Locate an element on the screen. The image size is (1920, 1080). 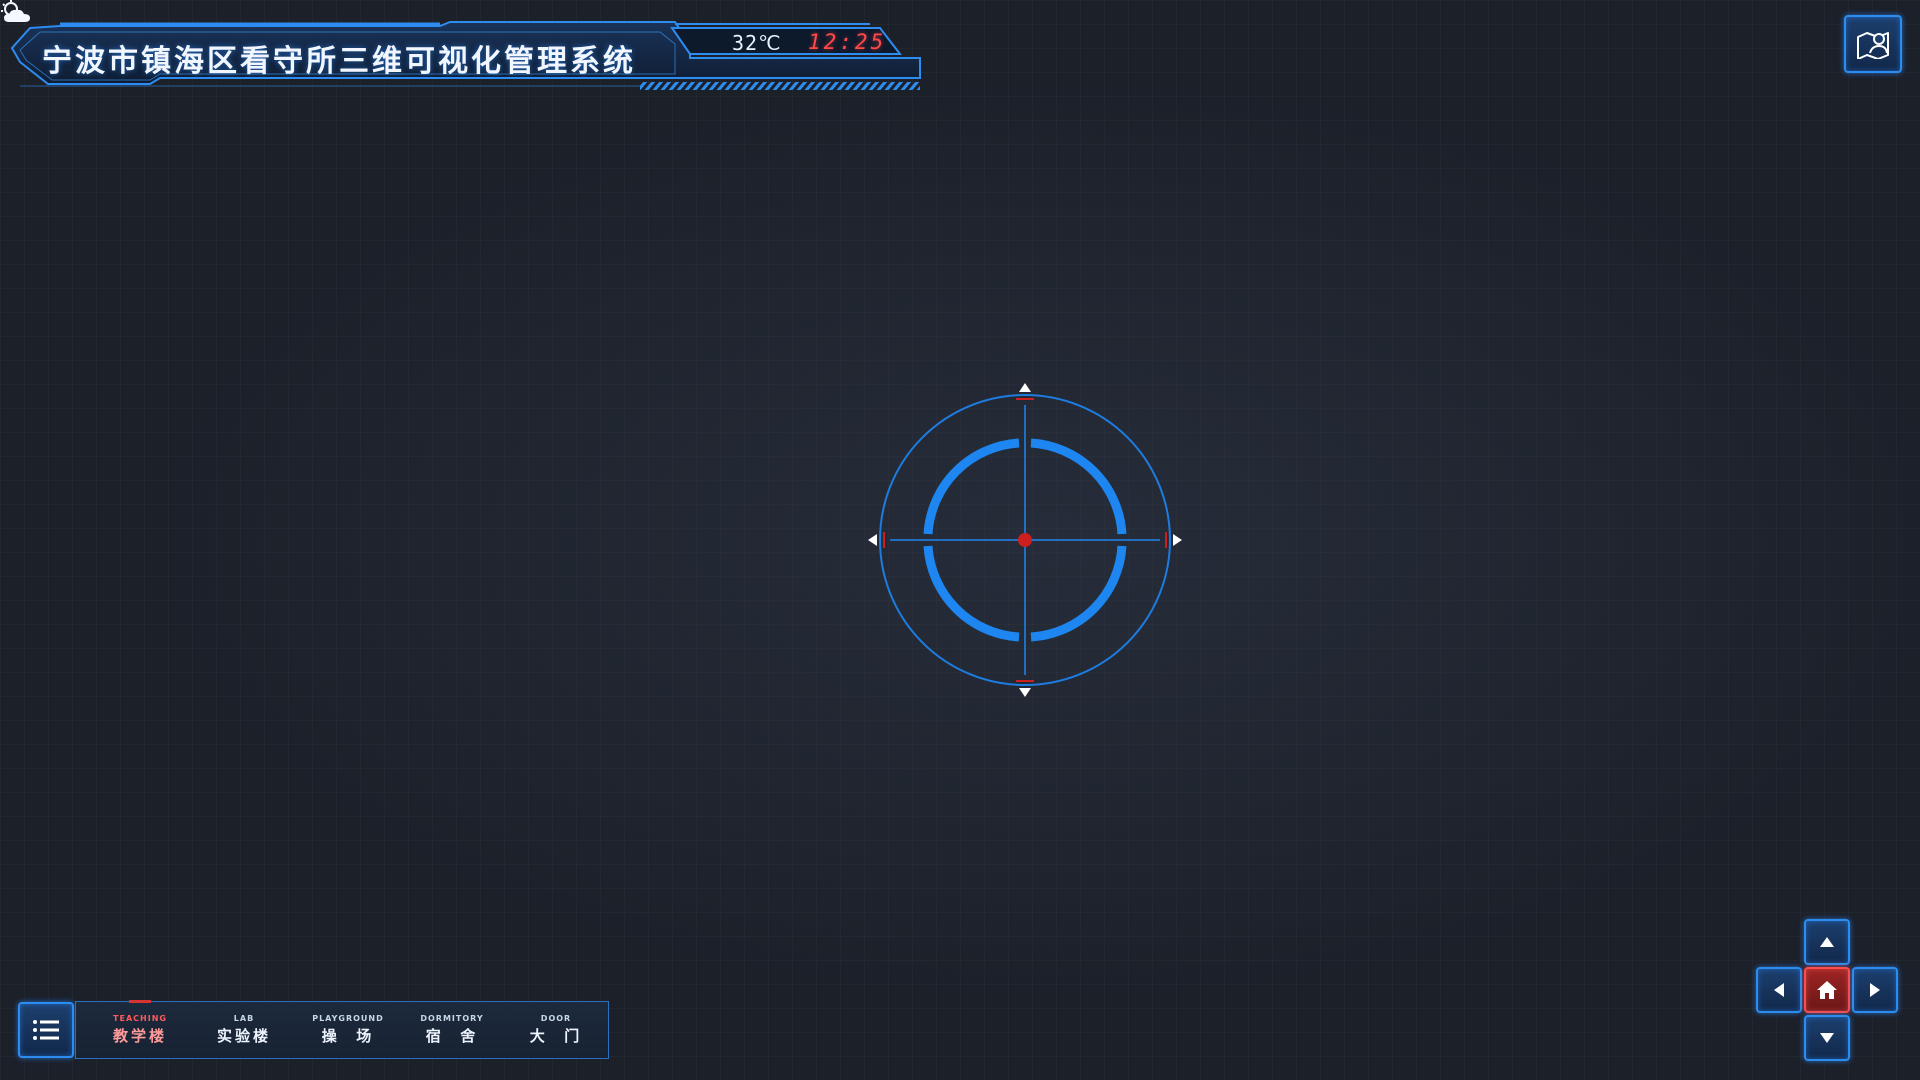
reticle-arrow-right-icon is located at coordinates (1177, 540).